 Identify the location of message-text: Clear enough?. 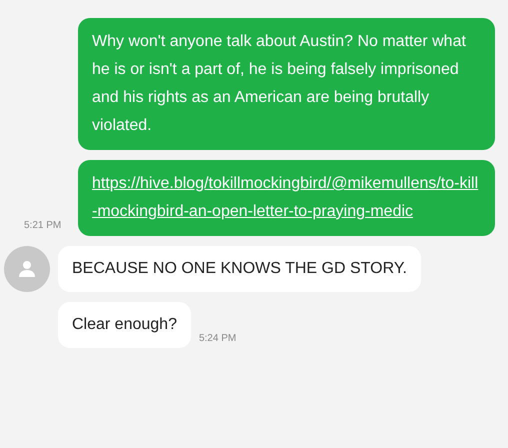
(124, 324).